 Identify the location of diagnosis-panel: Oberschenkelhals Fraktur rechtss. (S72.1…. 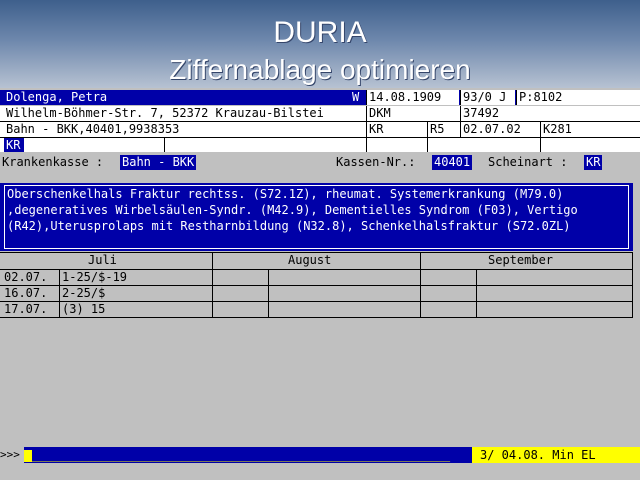
(316, 217).